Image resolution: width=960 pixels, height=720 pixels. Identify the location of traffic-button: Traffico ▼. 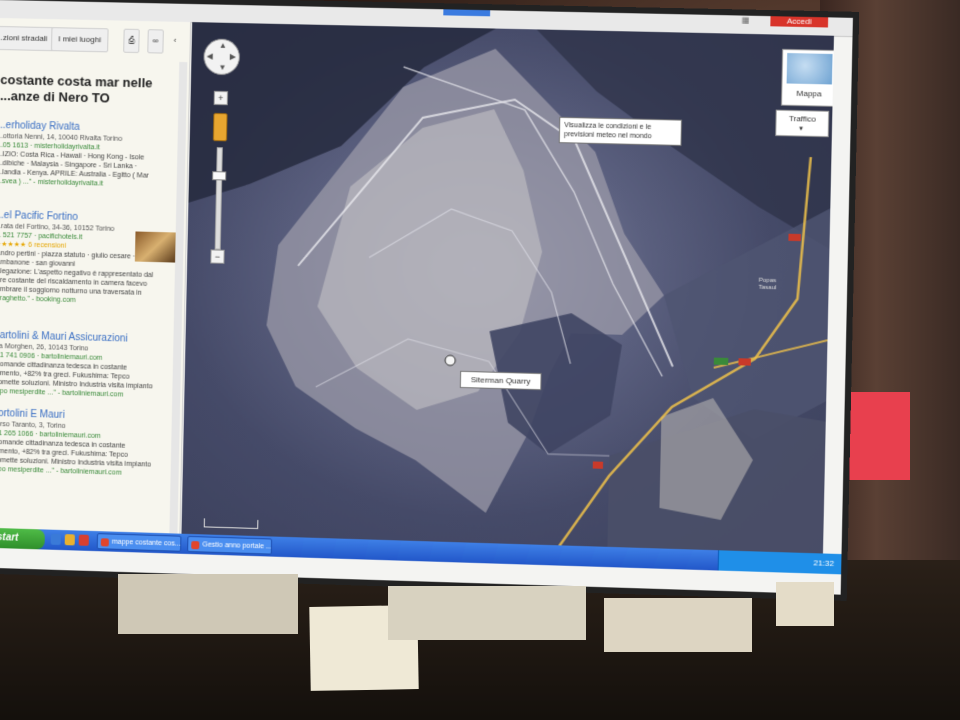
(802, 123).